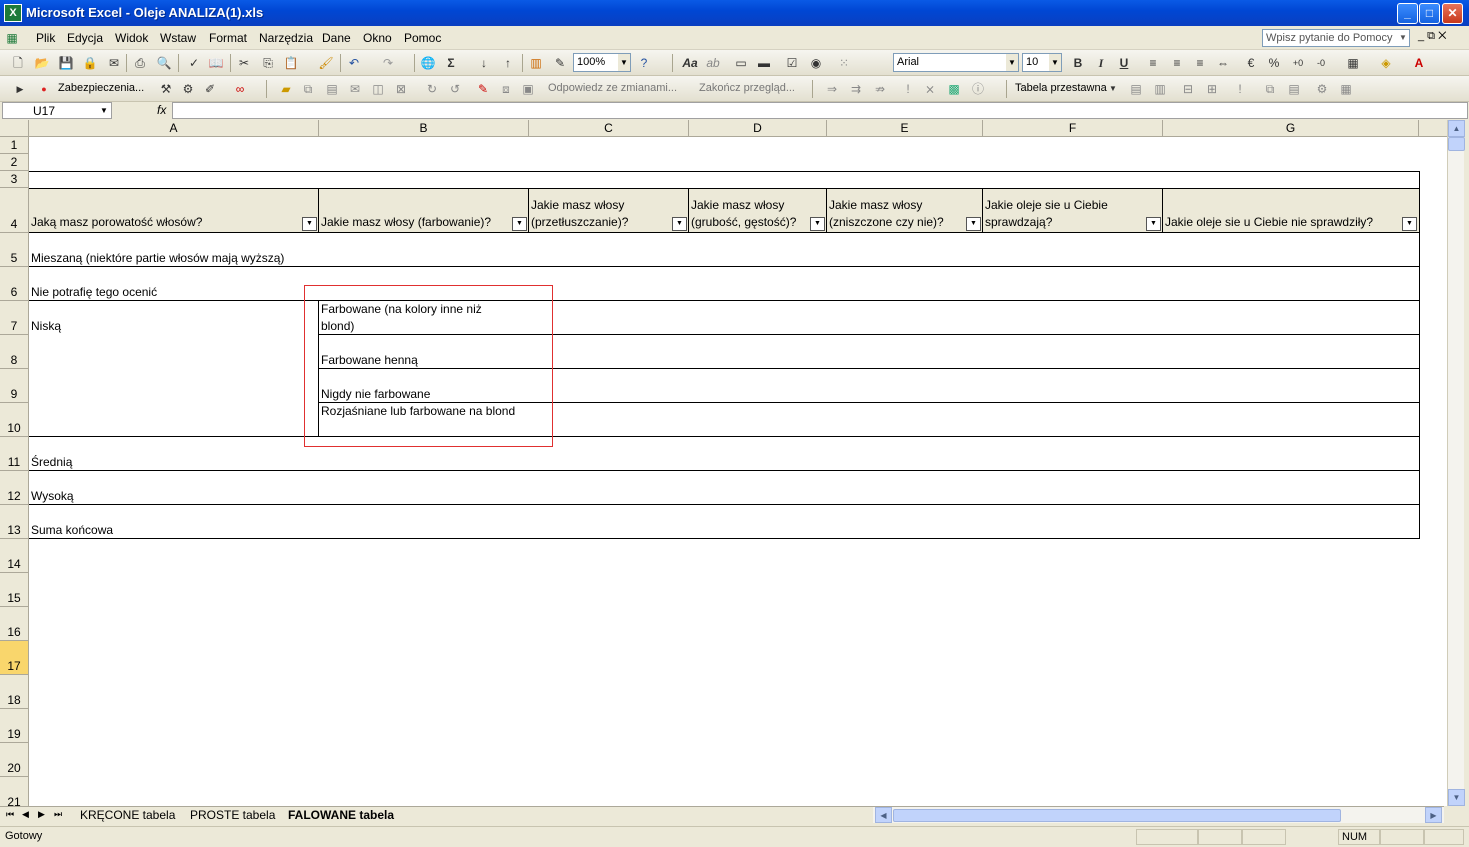 The width and height of the screenshot is (1469, 847). I want to click on button-control-icon: ▬, so click(764, 63).